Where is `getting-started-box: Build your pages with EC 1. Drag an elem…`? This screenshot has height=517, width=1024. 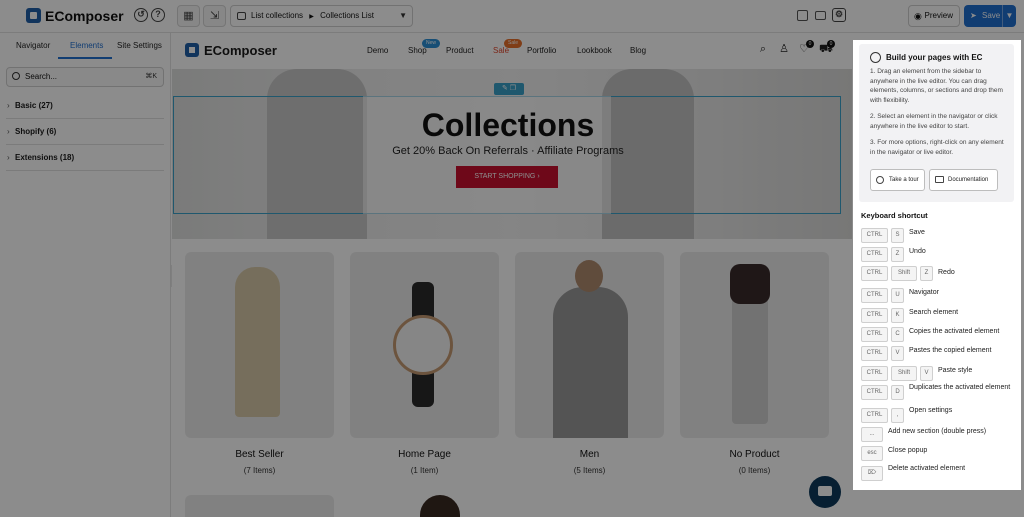
getting-started-box: Build your pages with EC 1. Drag an elem… is located at coordinates (936, 123).